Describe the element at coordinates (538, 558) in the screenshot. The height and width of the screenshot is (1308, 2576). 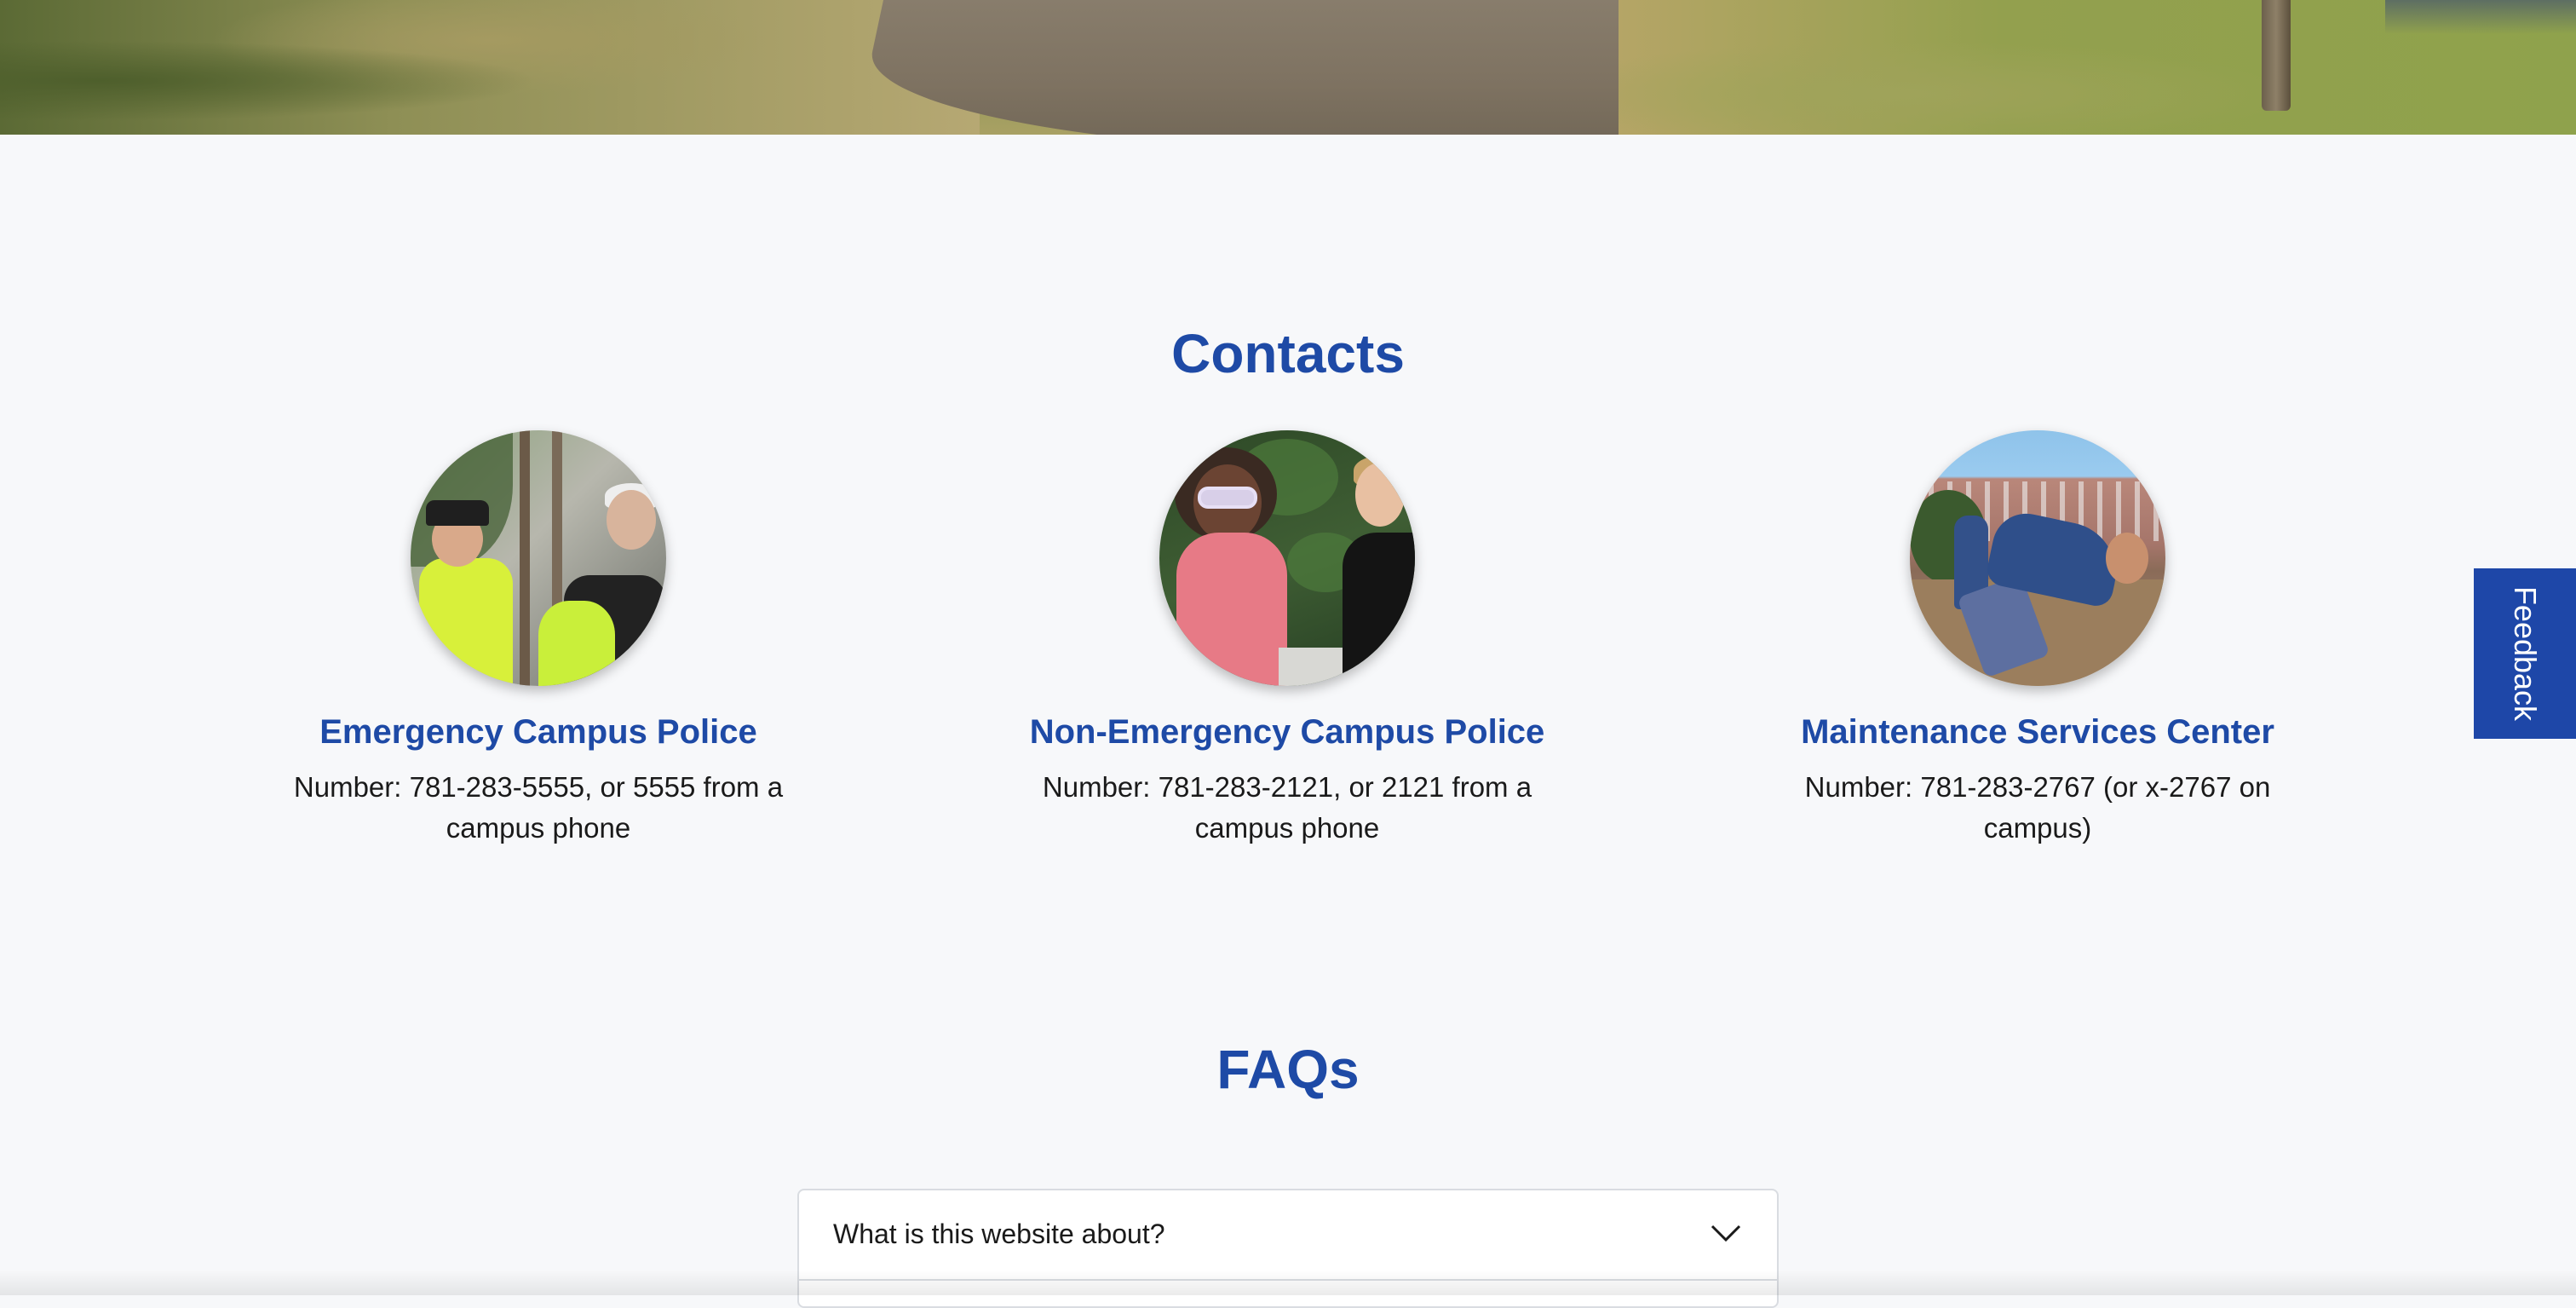
I see `emergency-police-photo` at that location.